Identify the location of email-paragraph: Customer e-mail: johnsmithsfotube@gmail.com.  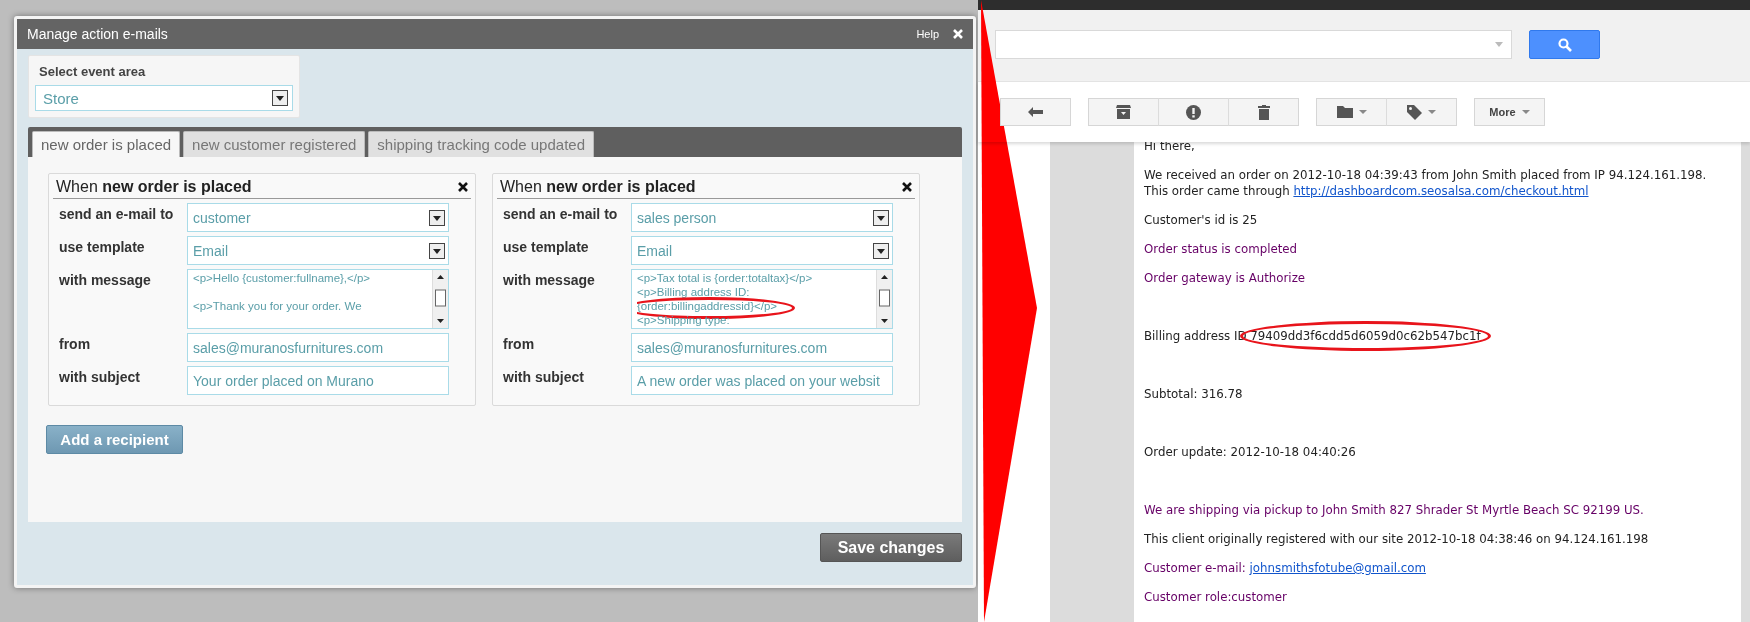
(1285, 568).